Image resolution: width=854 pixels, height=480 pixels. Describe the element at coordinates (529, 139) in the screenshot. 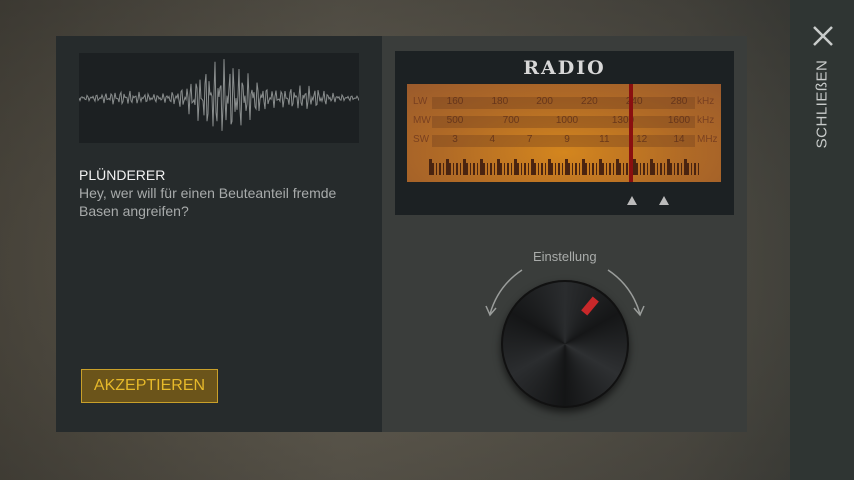

I see `frequency-label: 7` at that location.